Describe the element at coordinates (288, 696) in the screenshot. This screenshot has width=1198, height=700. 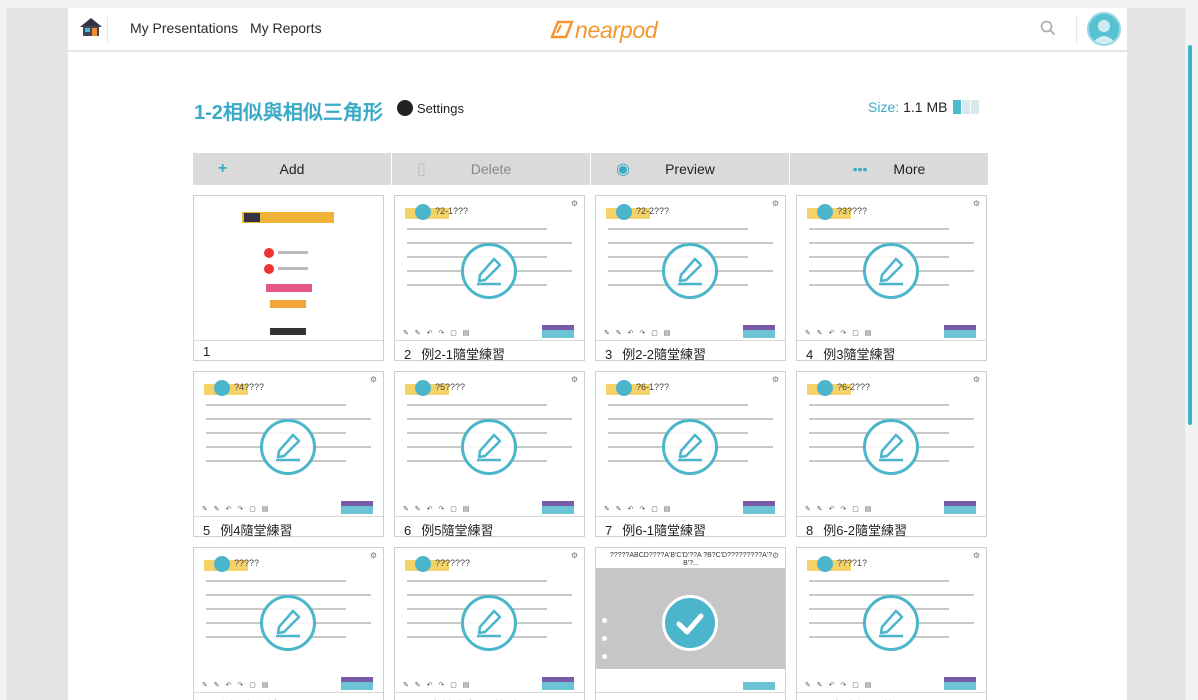
I see `slide-caption: 9例7隨堂練習` at that location.